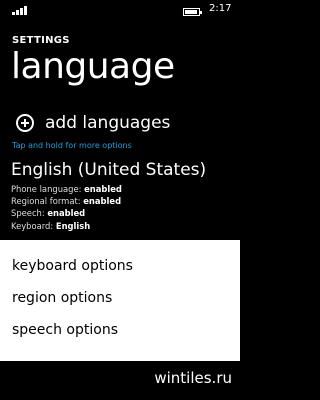 The image size is (320, 400). What do you see at coordinates (108, 170) in the screenshot?
I see `language-name: English (United States)` at bounding box center [108, 170].